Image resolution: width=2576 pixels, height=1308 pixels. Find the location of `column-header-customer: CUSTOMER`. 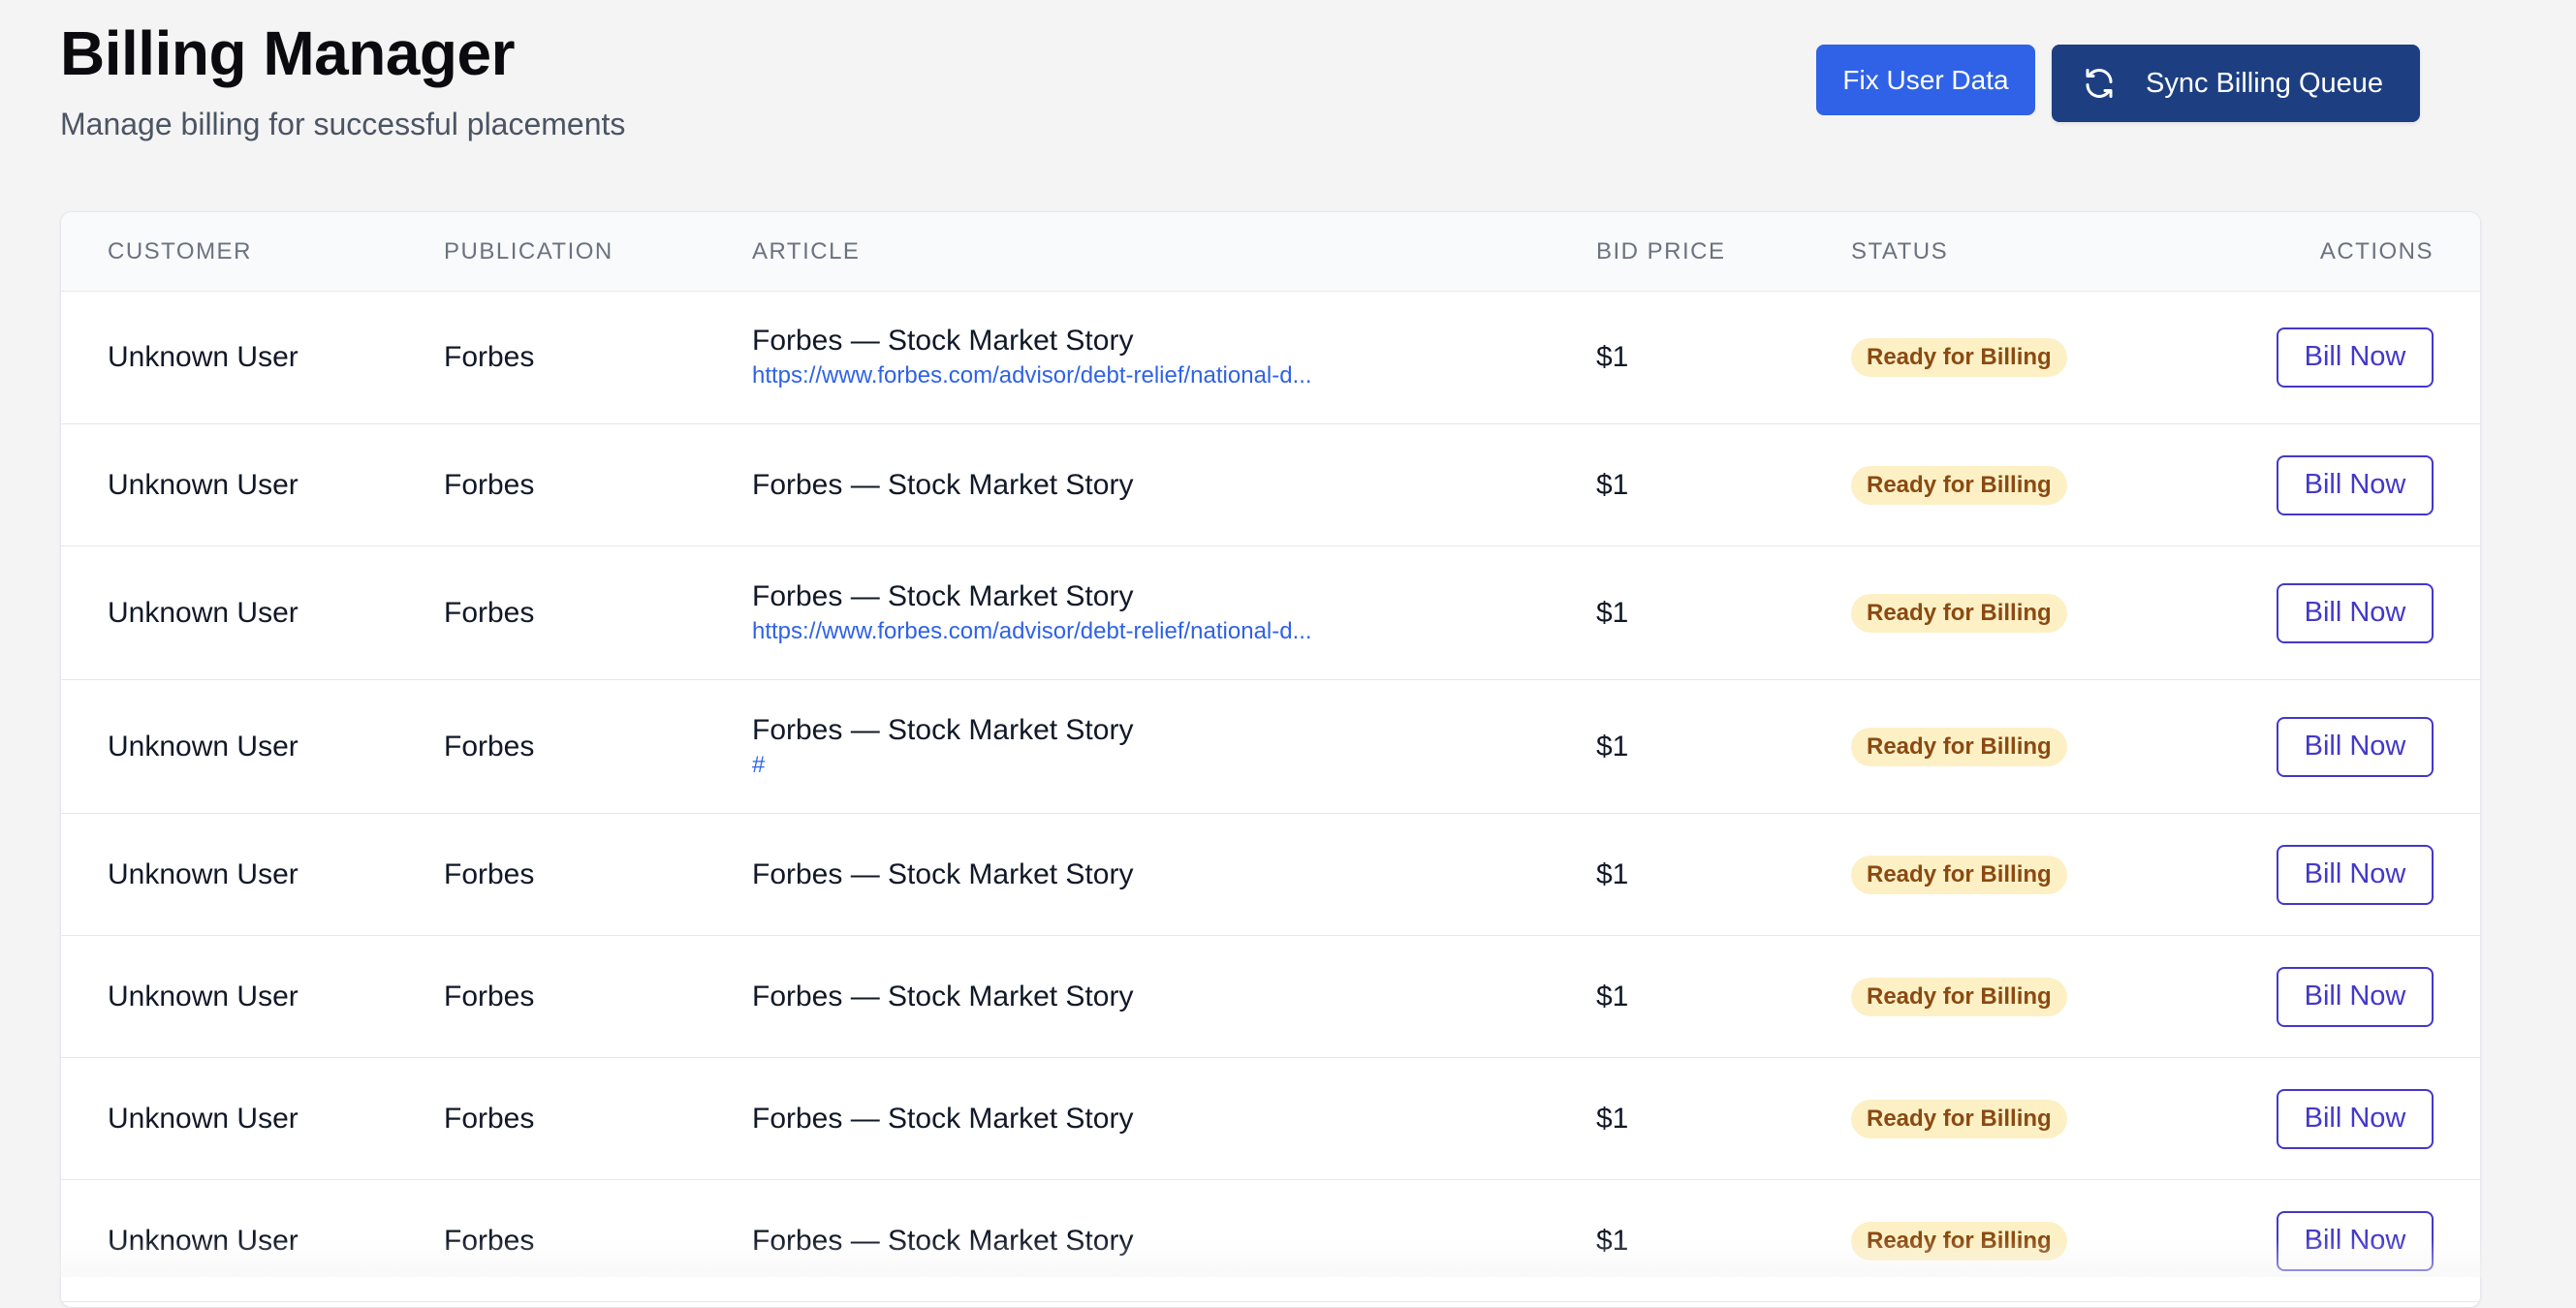

column-header-customer: CUSTOMER is located at coordinates (180, 251).